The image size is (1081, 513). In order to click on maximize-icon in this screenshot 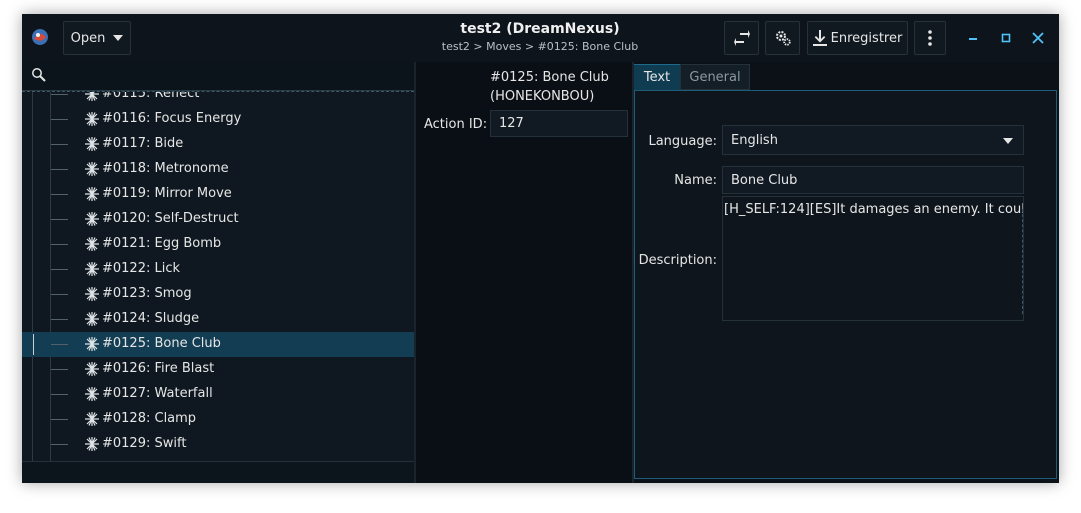, I will do `click(1006, 38)`.